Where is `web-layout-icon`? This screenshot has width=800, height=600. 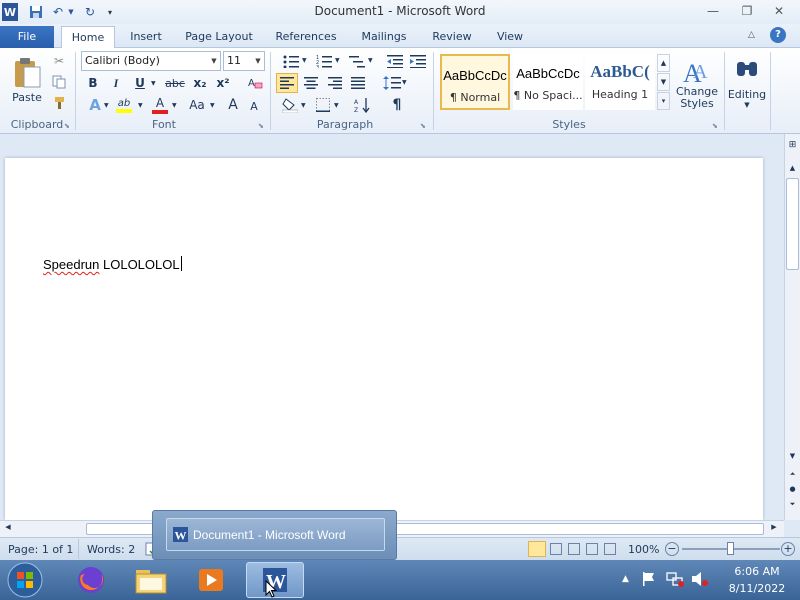 web-layout-icon is located at coordinates (574, 549).